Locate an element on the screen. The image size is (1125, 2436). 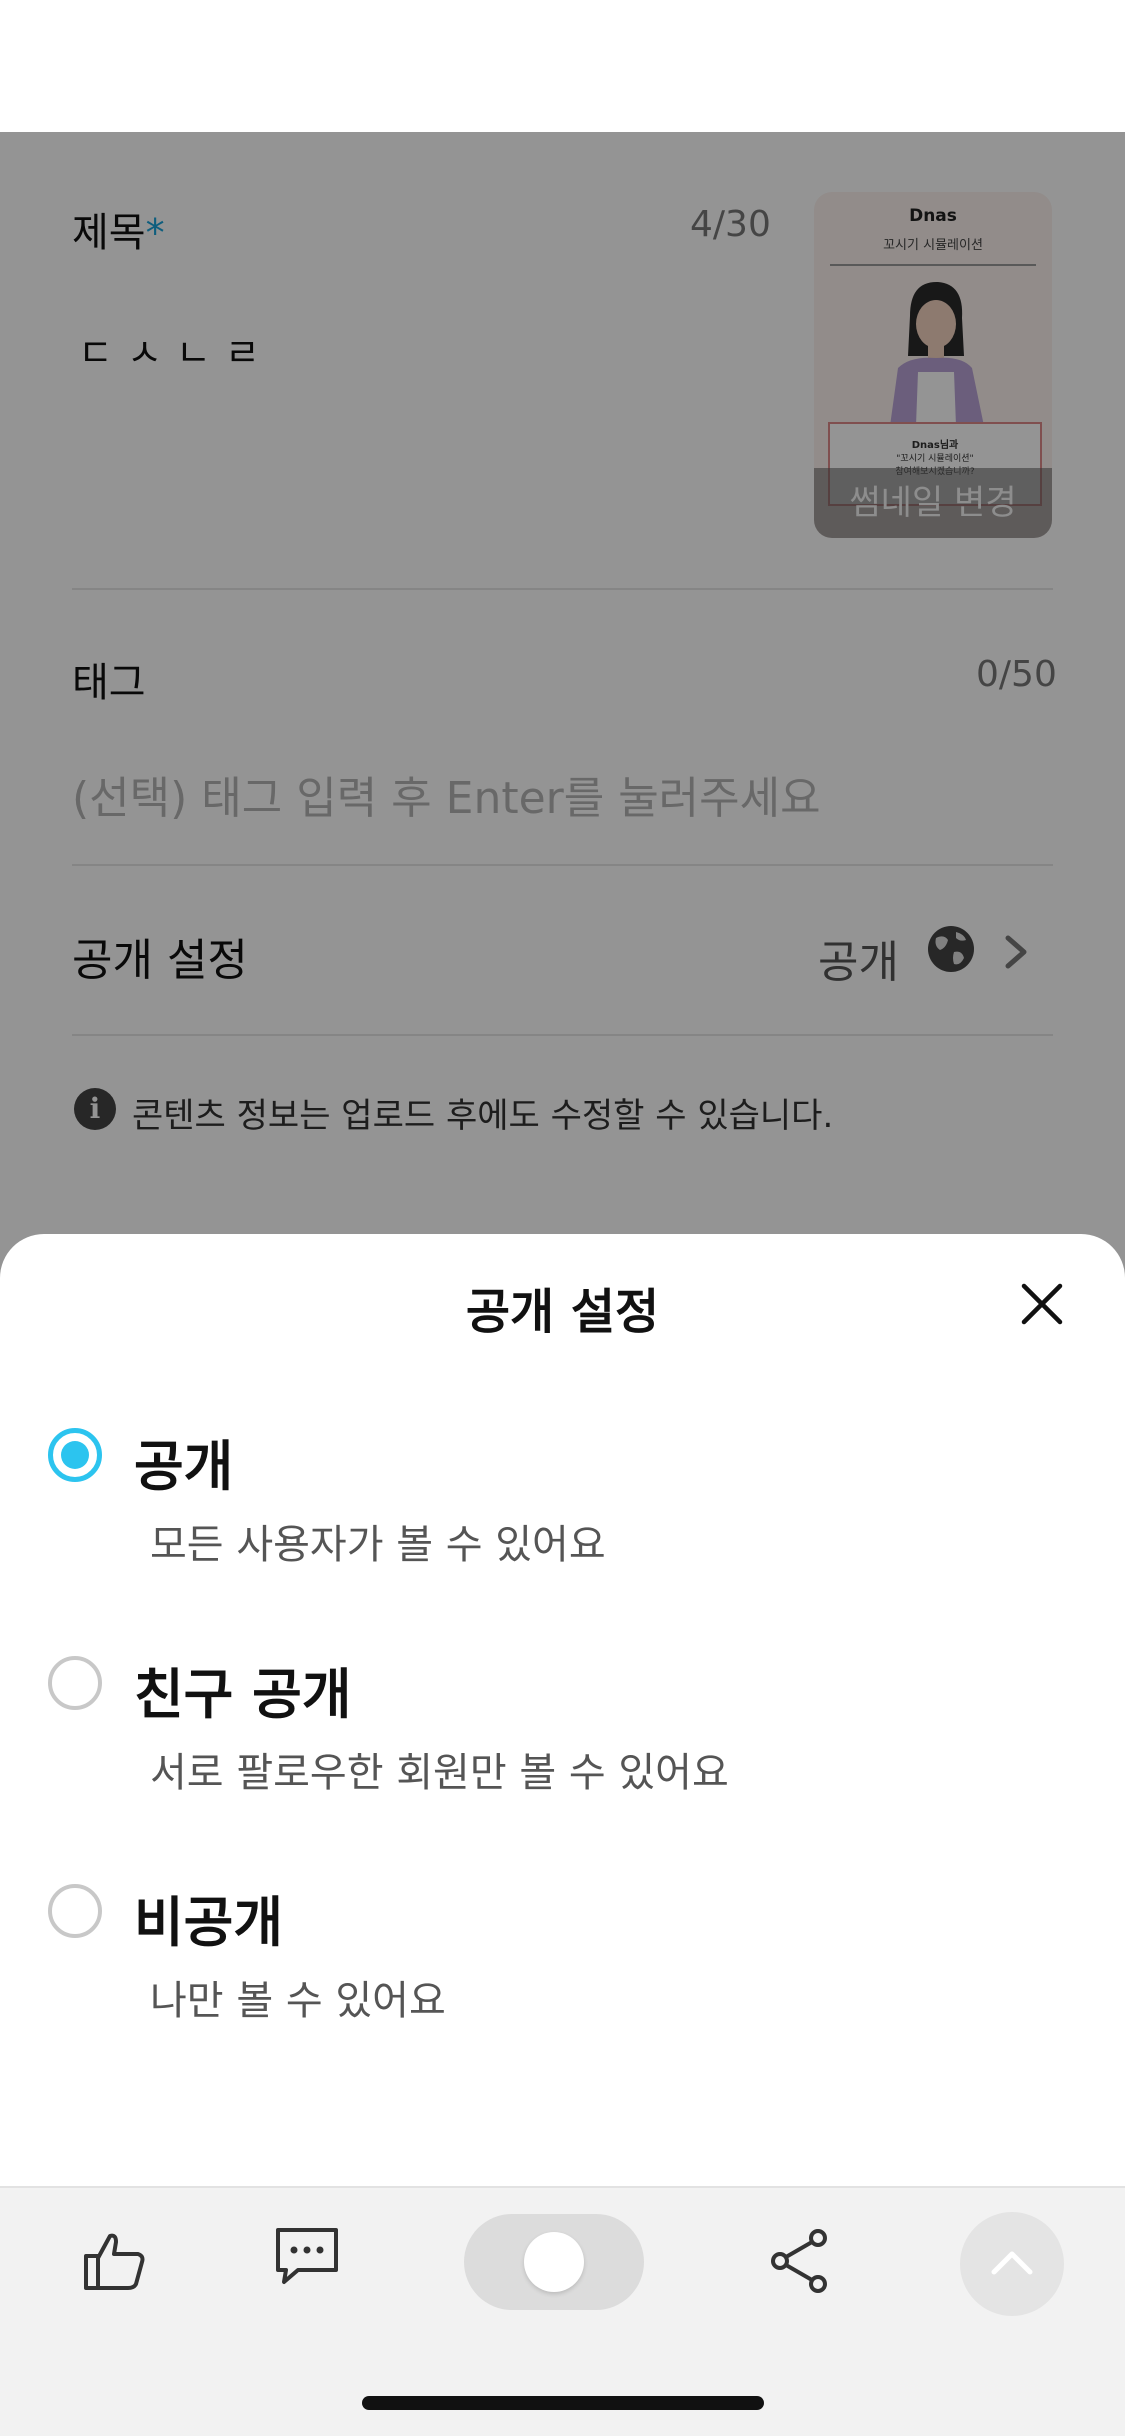
share-icon is located at coordinates (801, 2261).